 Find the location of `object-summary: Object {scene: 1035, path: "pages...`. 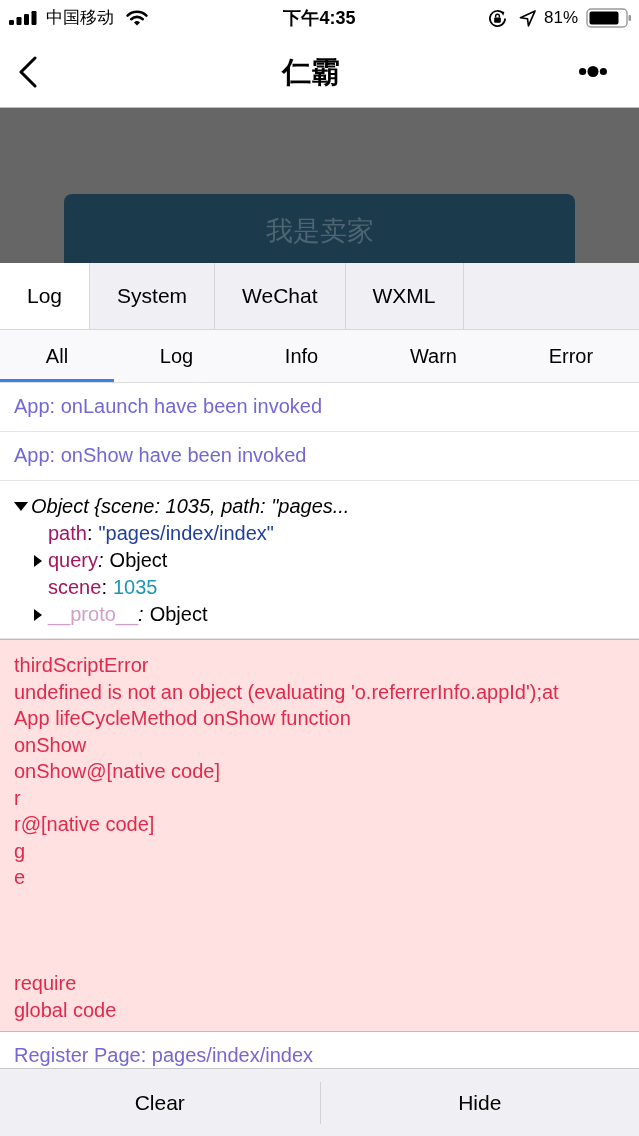

object-summary: Object {scene: 1035, path: "pages... is located at coordinates (190, 506).